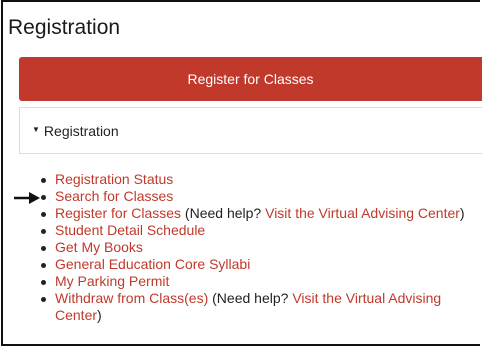 This screenshot has height=347, width=482. Describe the element at coordinates (64, 27) in the screenshot. I see `page-title: Registration` at that location.